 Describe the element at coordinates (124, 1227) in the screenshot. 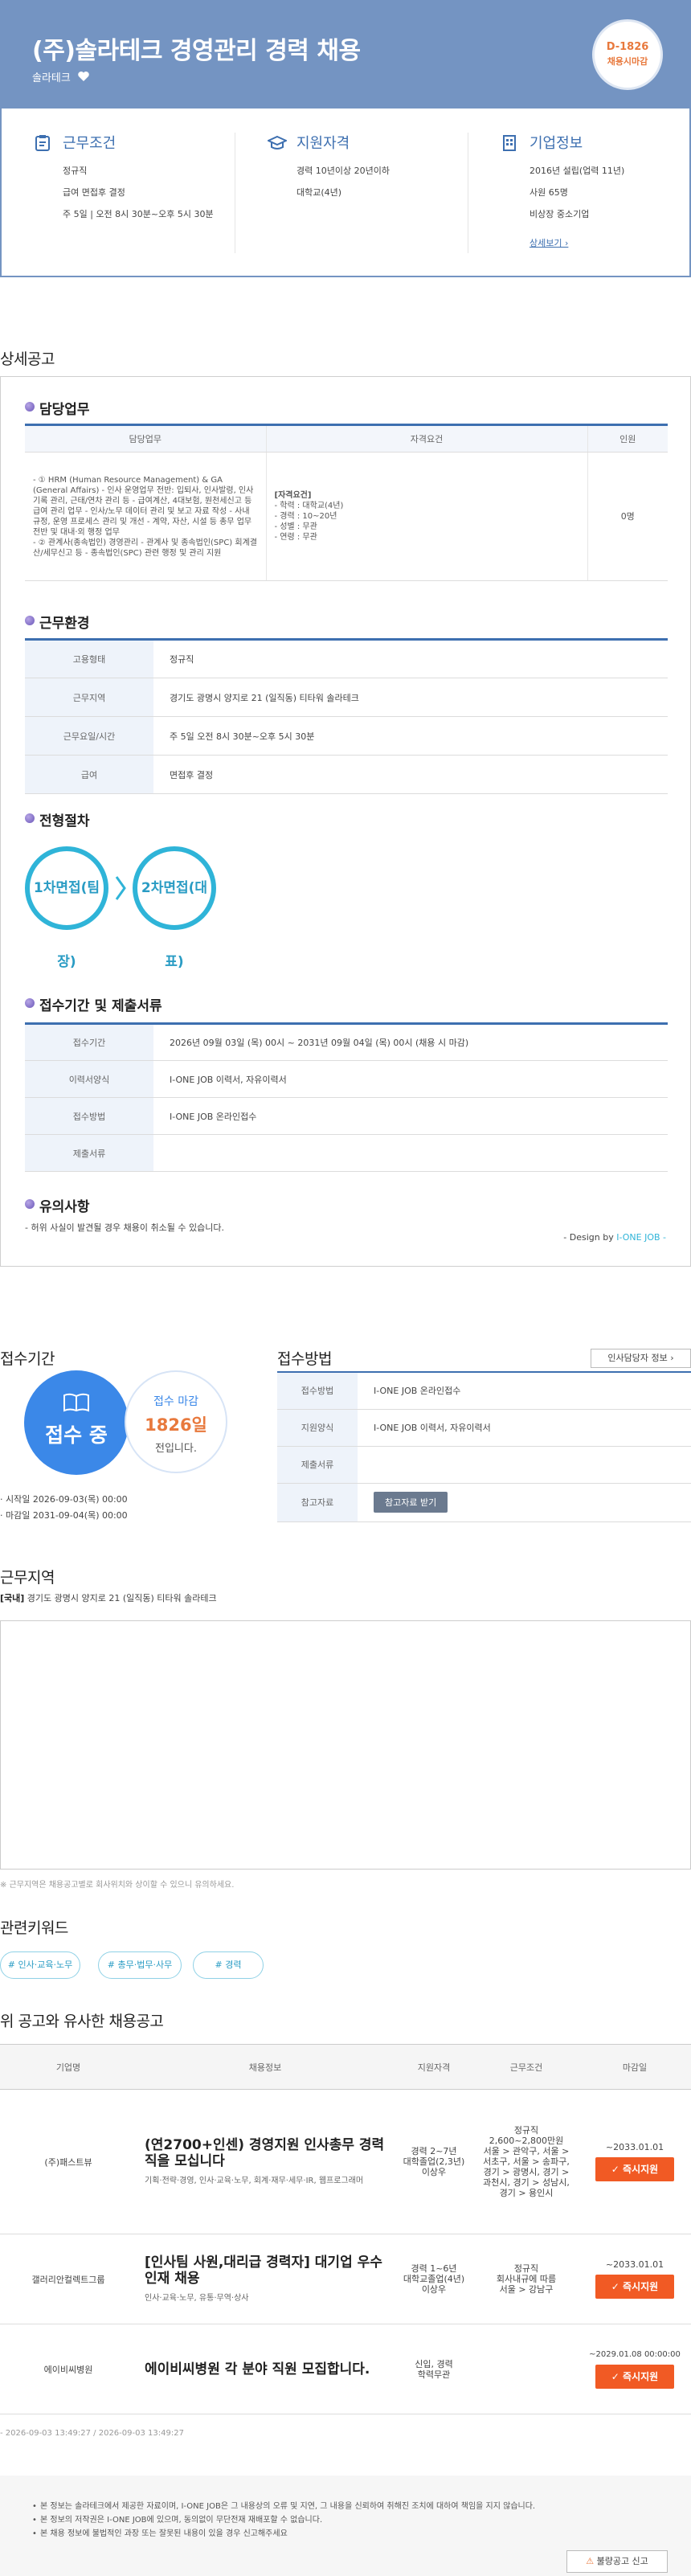

I see `notes-text: - 허위 사실이 발견될 경우 채용이 취소될 수 있습니다.` at that location.